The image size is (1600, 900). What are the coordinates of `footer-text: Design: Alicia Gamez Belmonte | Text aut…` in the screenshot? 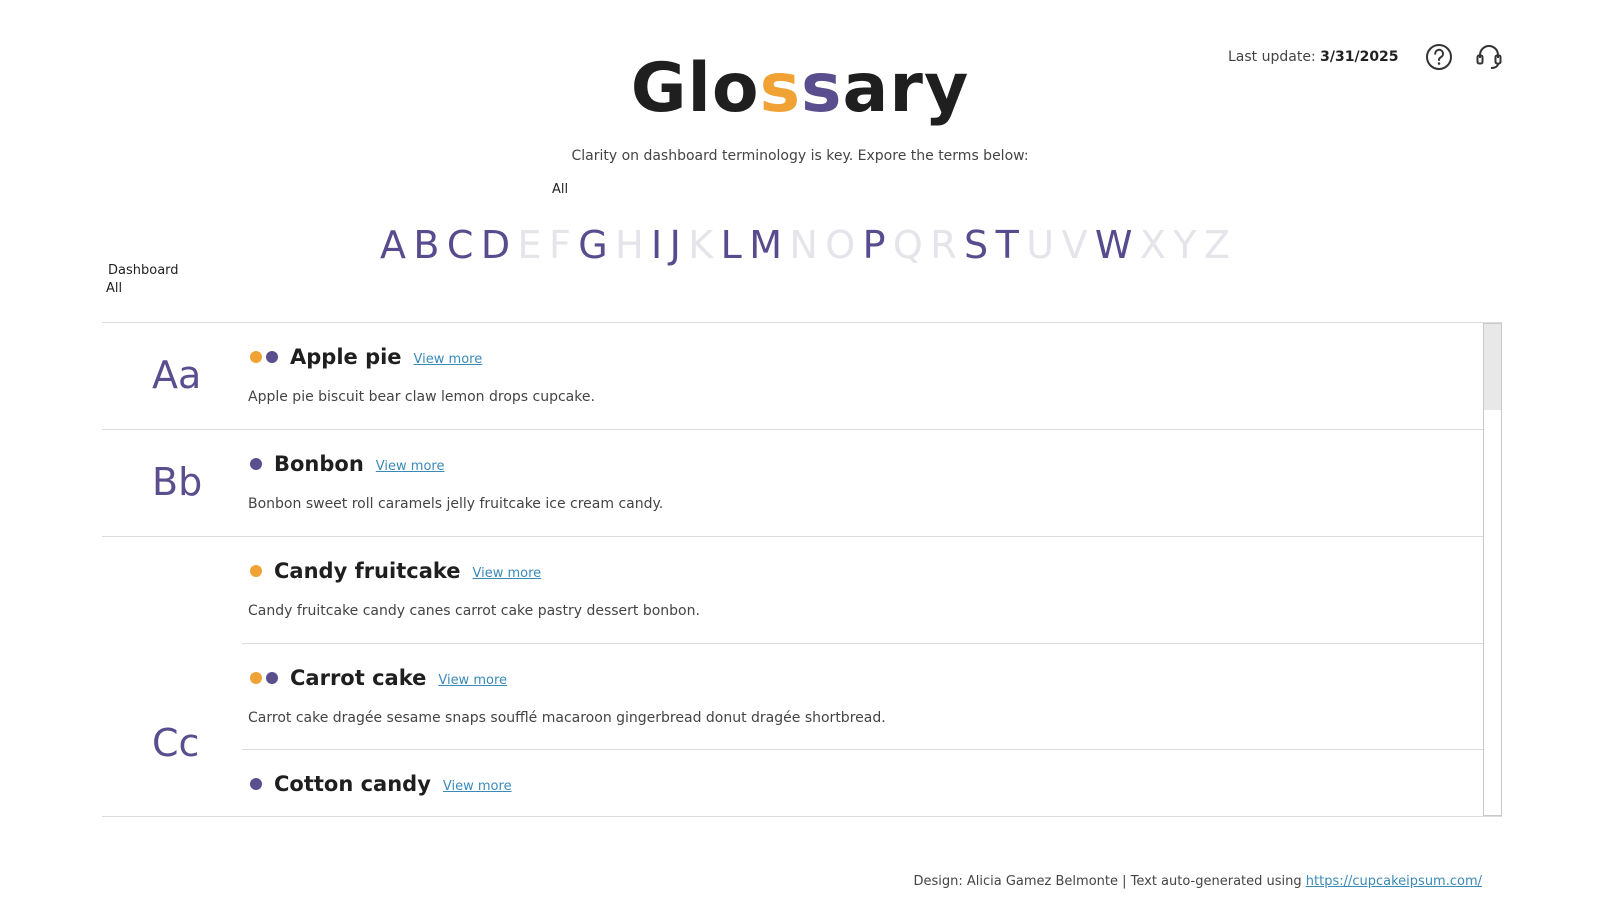 It's located at (1109, 881).